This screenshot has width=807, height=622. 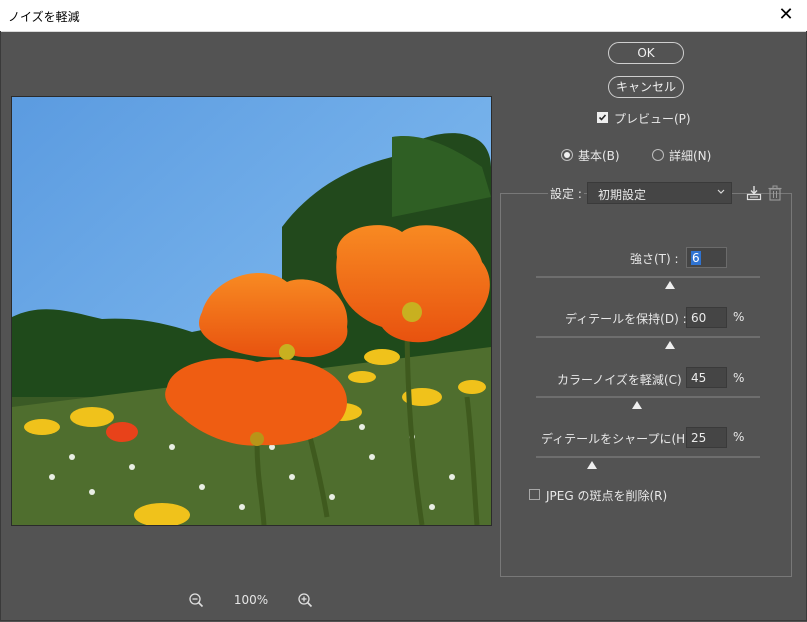 I want to click on sharpen-unit: %, so click(x=739, y=437).